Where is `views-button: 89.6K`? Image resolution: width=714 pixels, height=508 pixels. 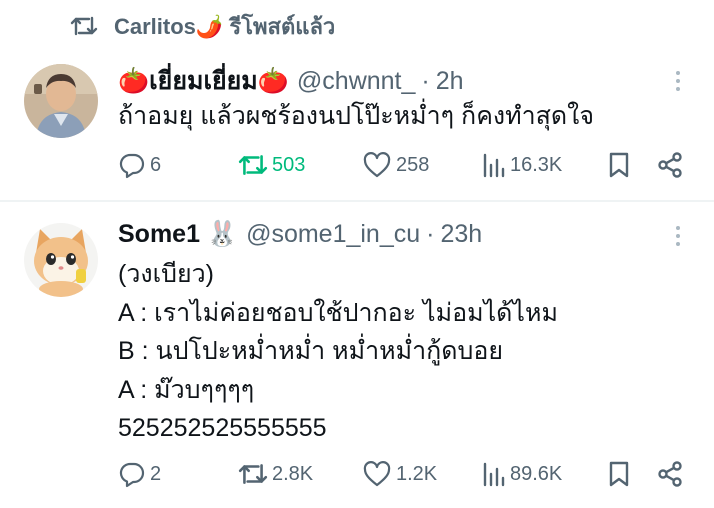
views-button: 89.6K is located at coordinates (522, 474).